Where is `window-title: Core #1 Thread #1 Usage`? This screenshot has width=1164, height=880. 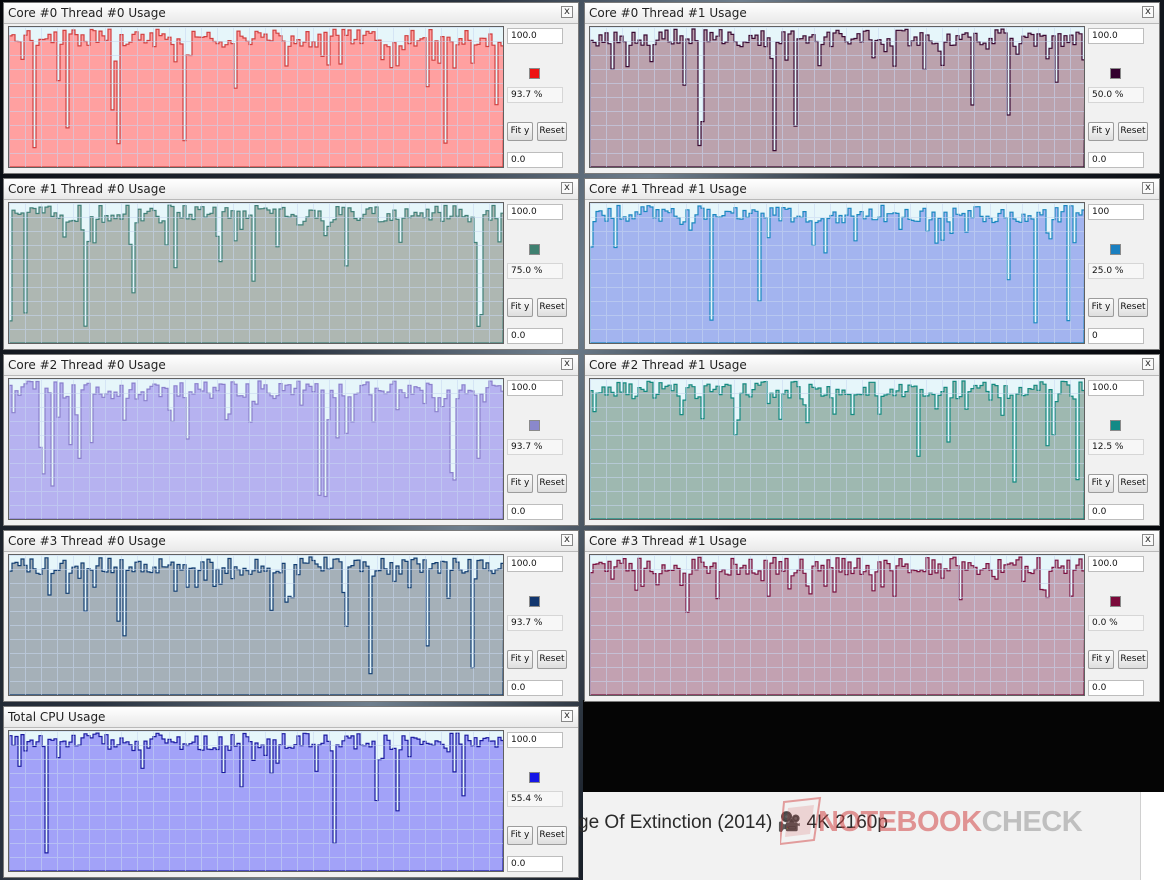 window-title: Core #1 Thread #1 Usage is located at coordinates (668, 189).